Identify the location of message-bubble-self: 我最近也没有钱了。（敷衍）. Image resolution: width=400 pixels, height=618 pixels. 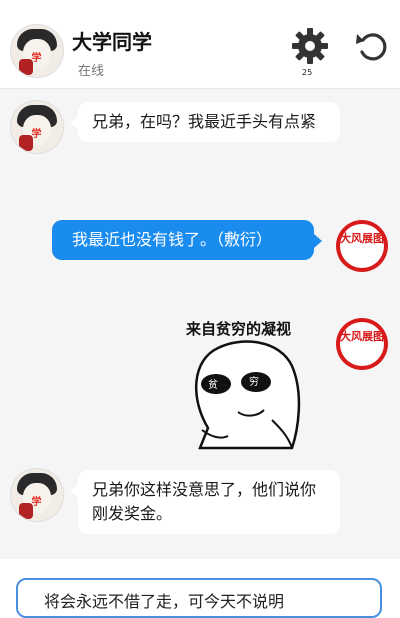
(187, 240).